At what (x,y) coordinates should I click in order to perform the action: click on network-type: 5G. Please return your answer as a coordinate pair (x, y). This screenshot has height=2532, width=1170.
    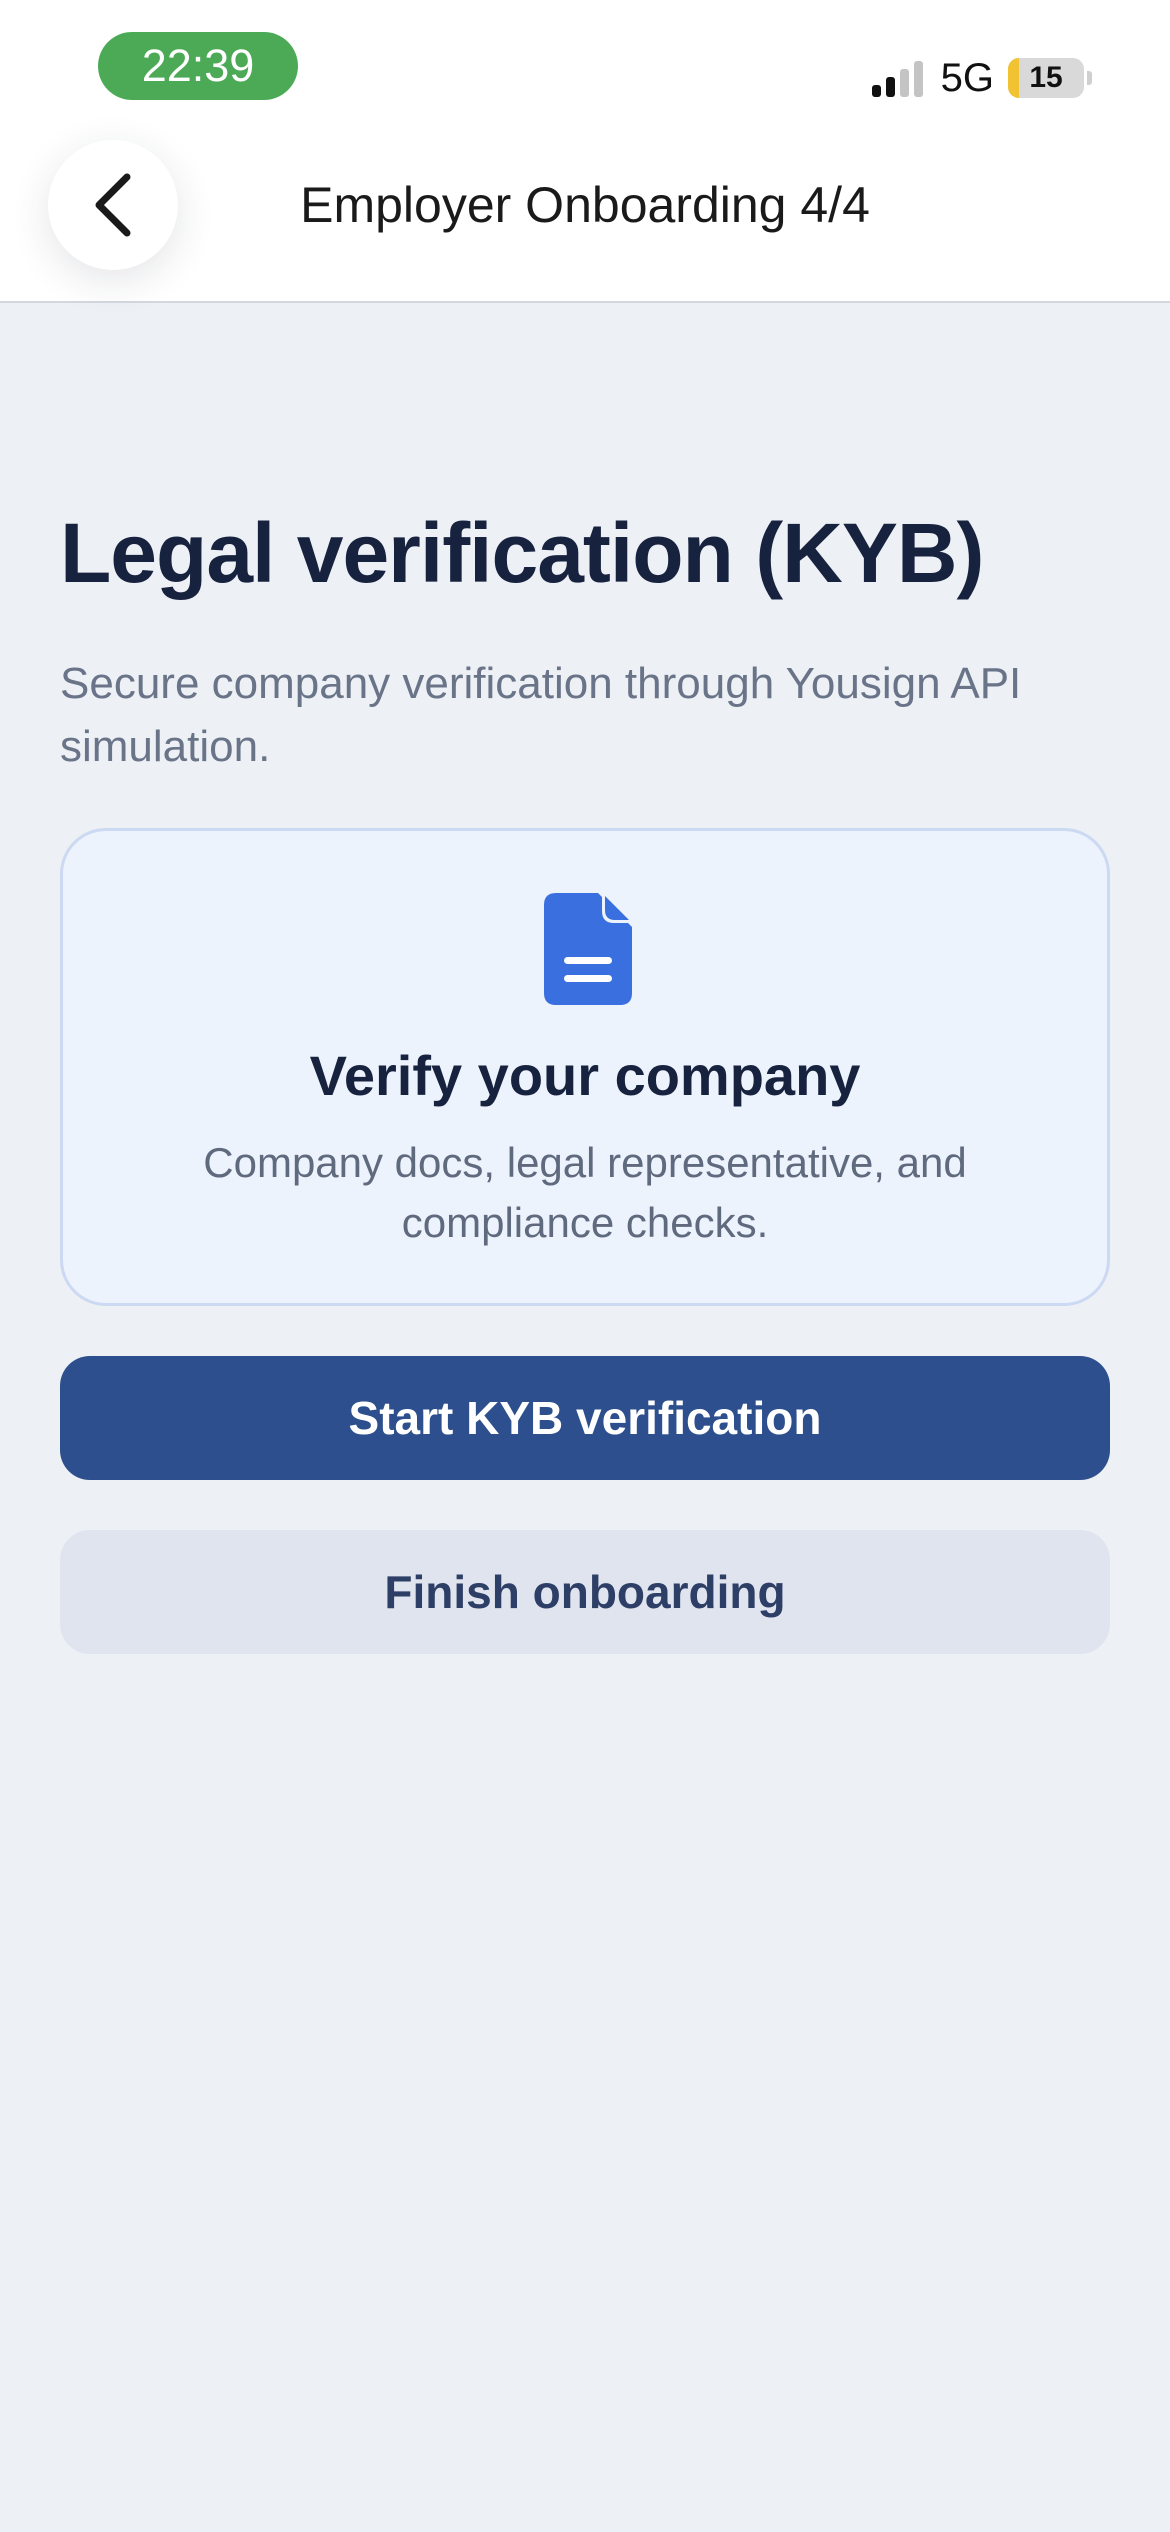
    Looking at the image, I should click on (967, 77).